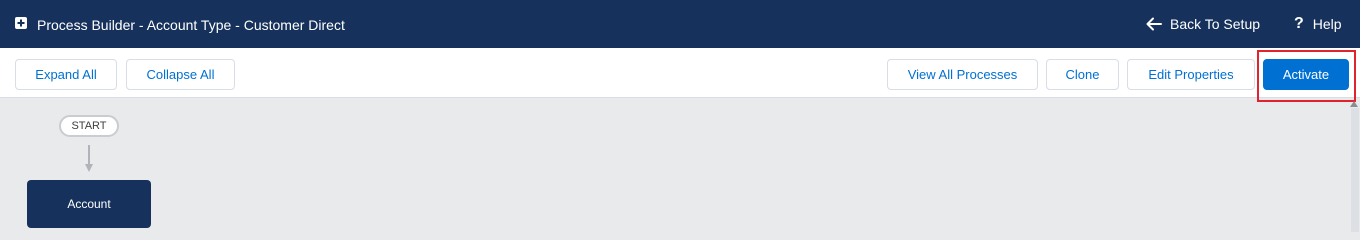 Image resolution: width=1360 pixels, height=240 pixels. What do you see at coordinates (1299, 23) in the screenshot?
I see `help-icon: ?` at bounding box center [1299, 23].